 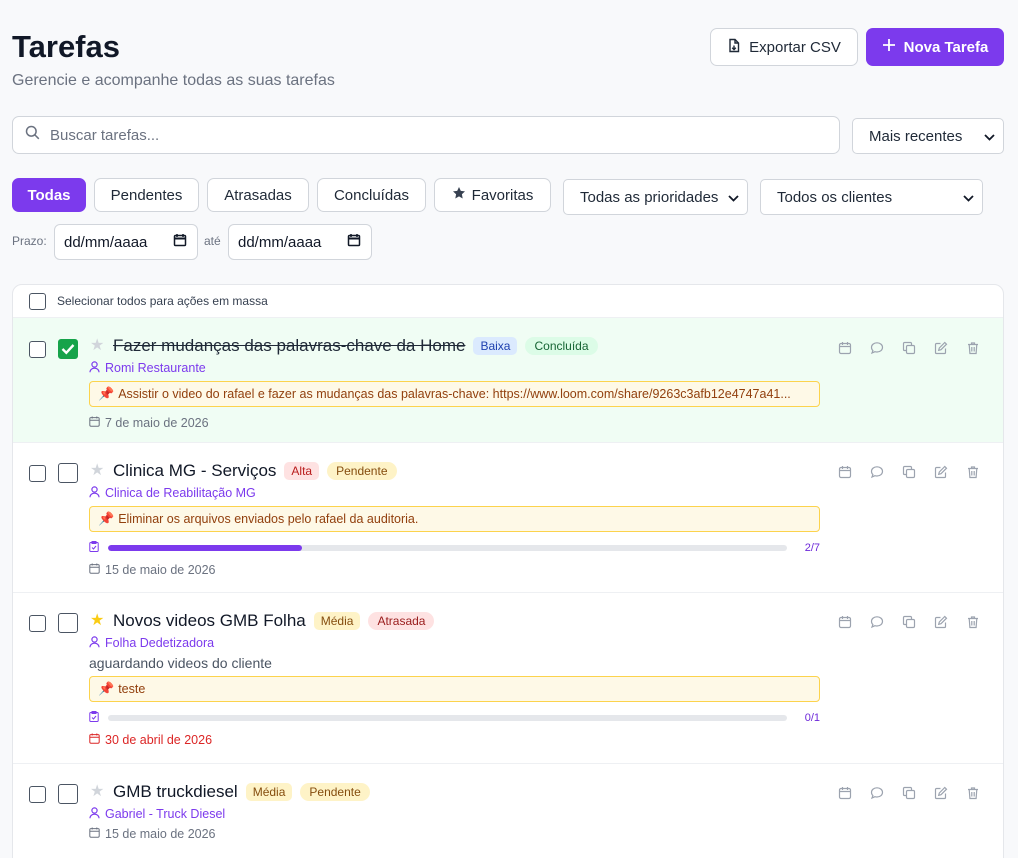 I want to click on due-range-label: Prazo:, so click(x=29, y=241).